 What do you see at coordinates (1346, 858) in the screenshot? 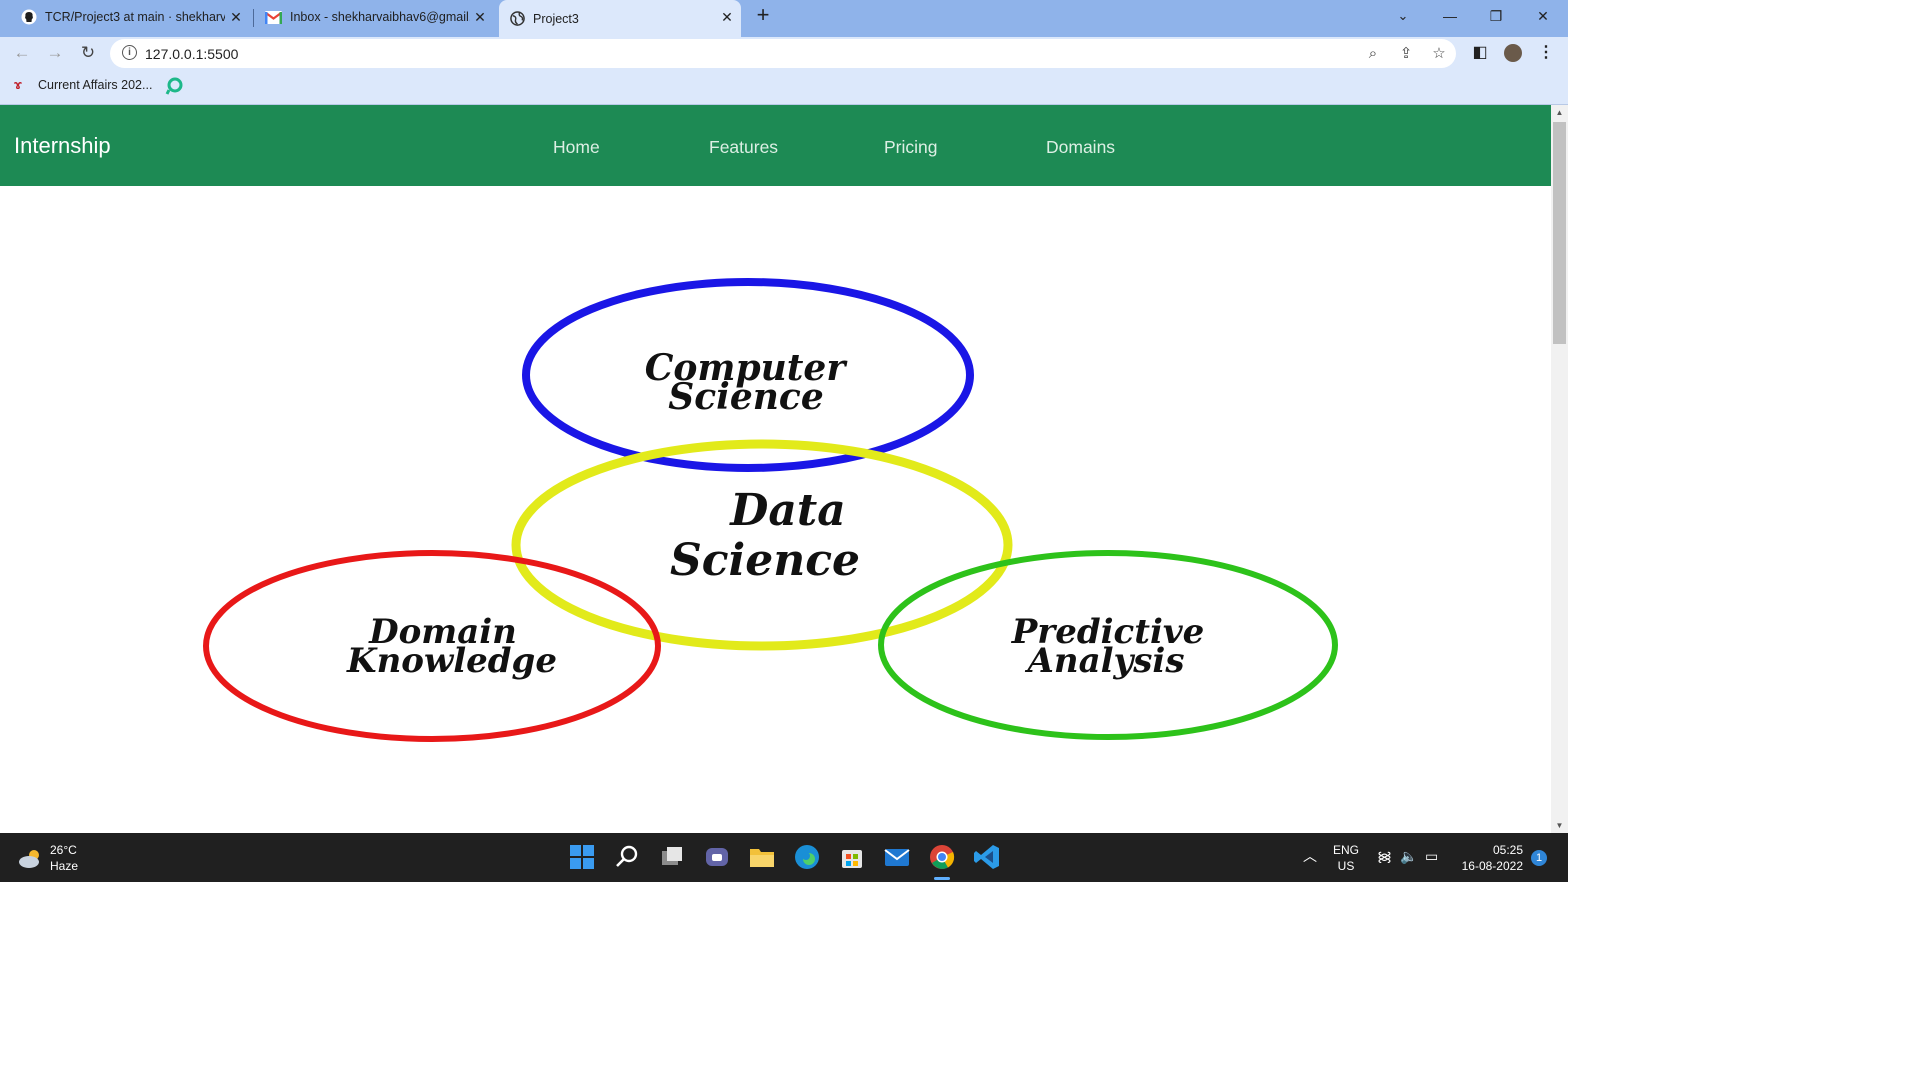
I see `input-language: ENG US` at bounding box center [1346, 858].